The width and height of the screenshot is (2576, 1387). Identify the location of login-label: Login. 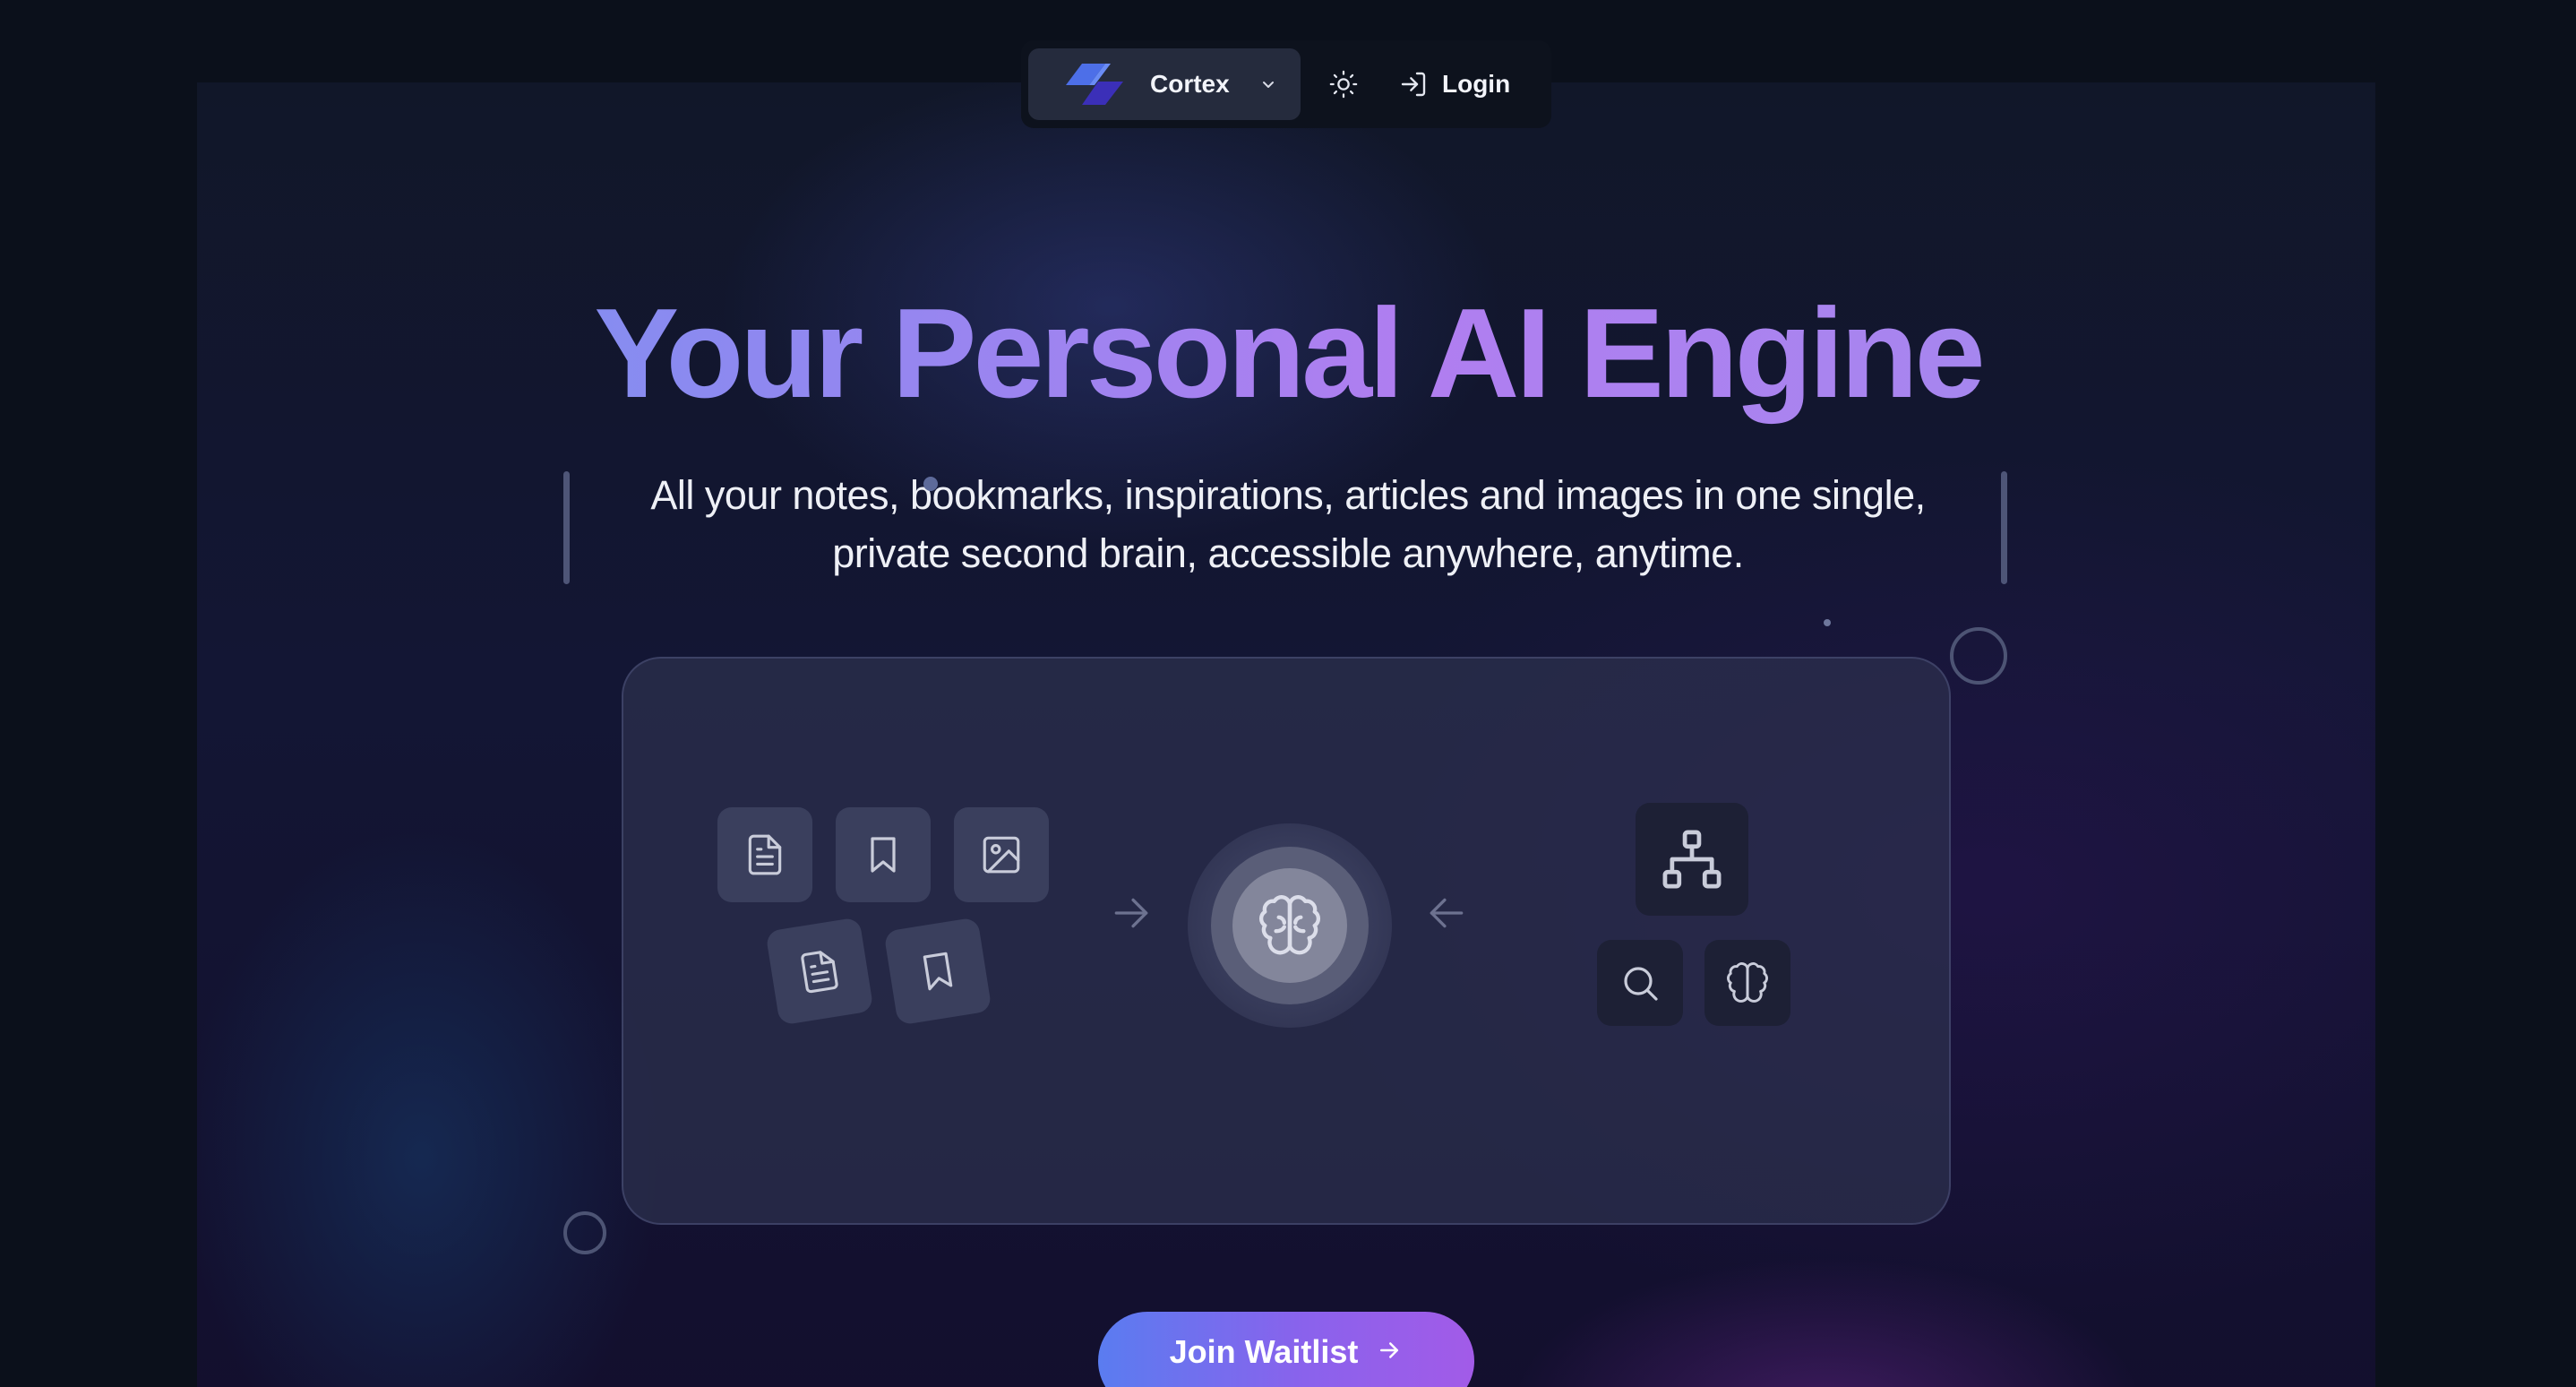
(1476, 84).